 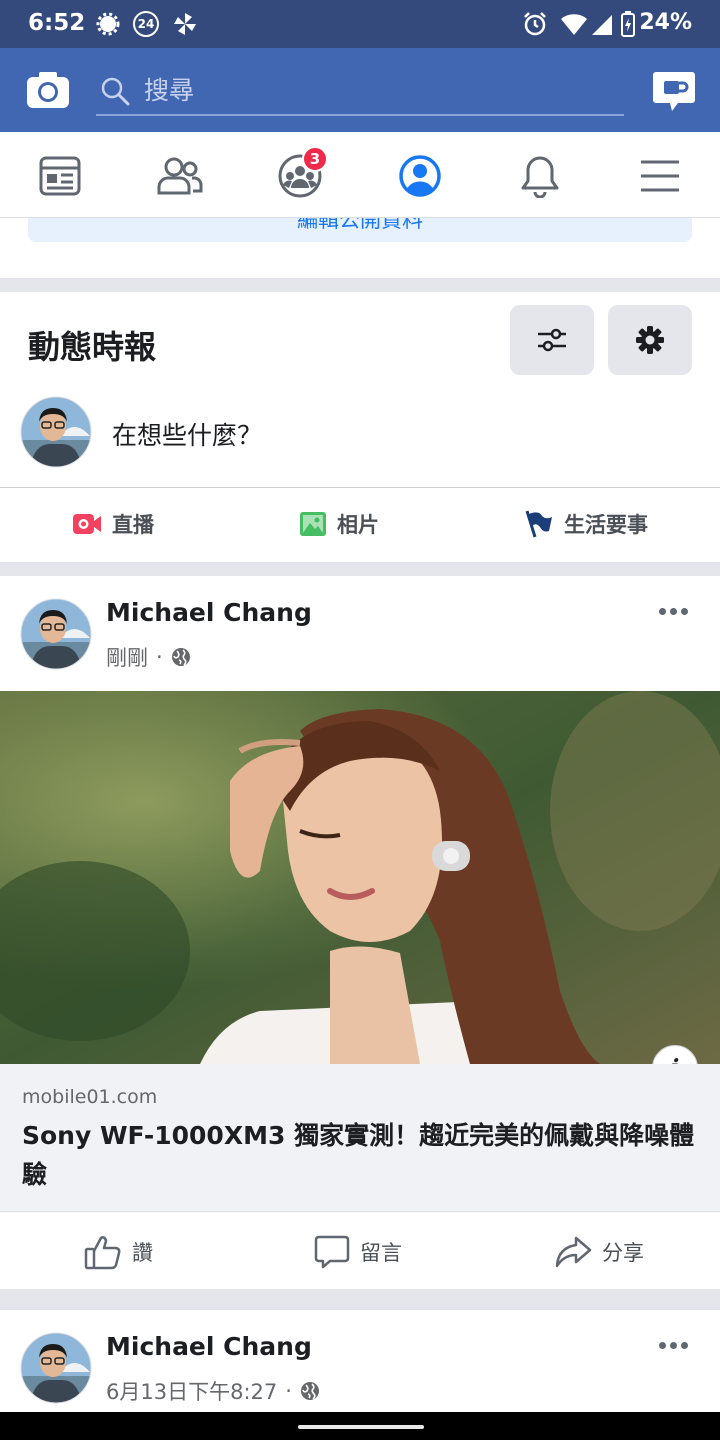 What do you see at coordinates (374, 90) in the screenshot?
I see `search-input` at bounding box center [374, 90].